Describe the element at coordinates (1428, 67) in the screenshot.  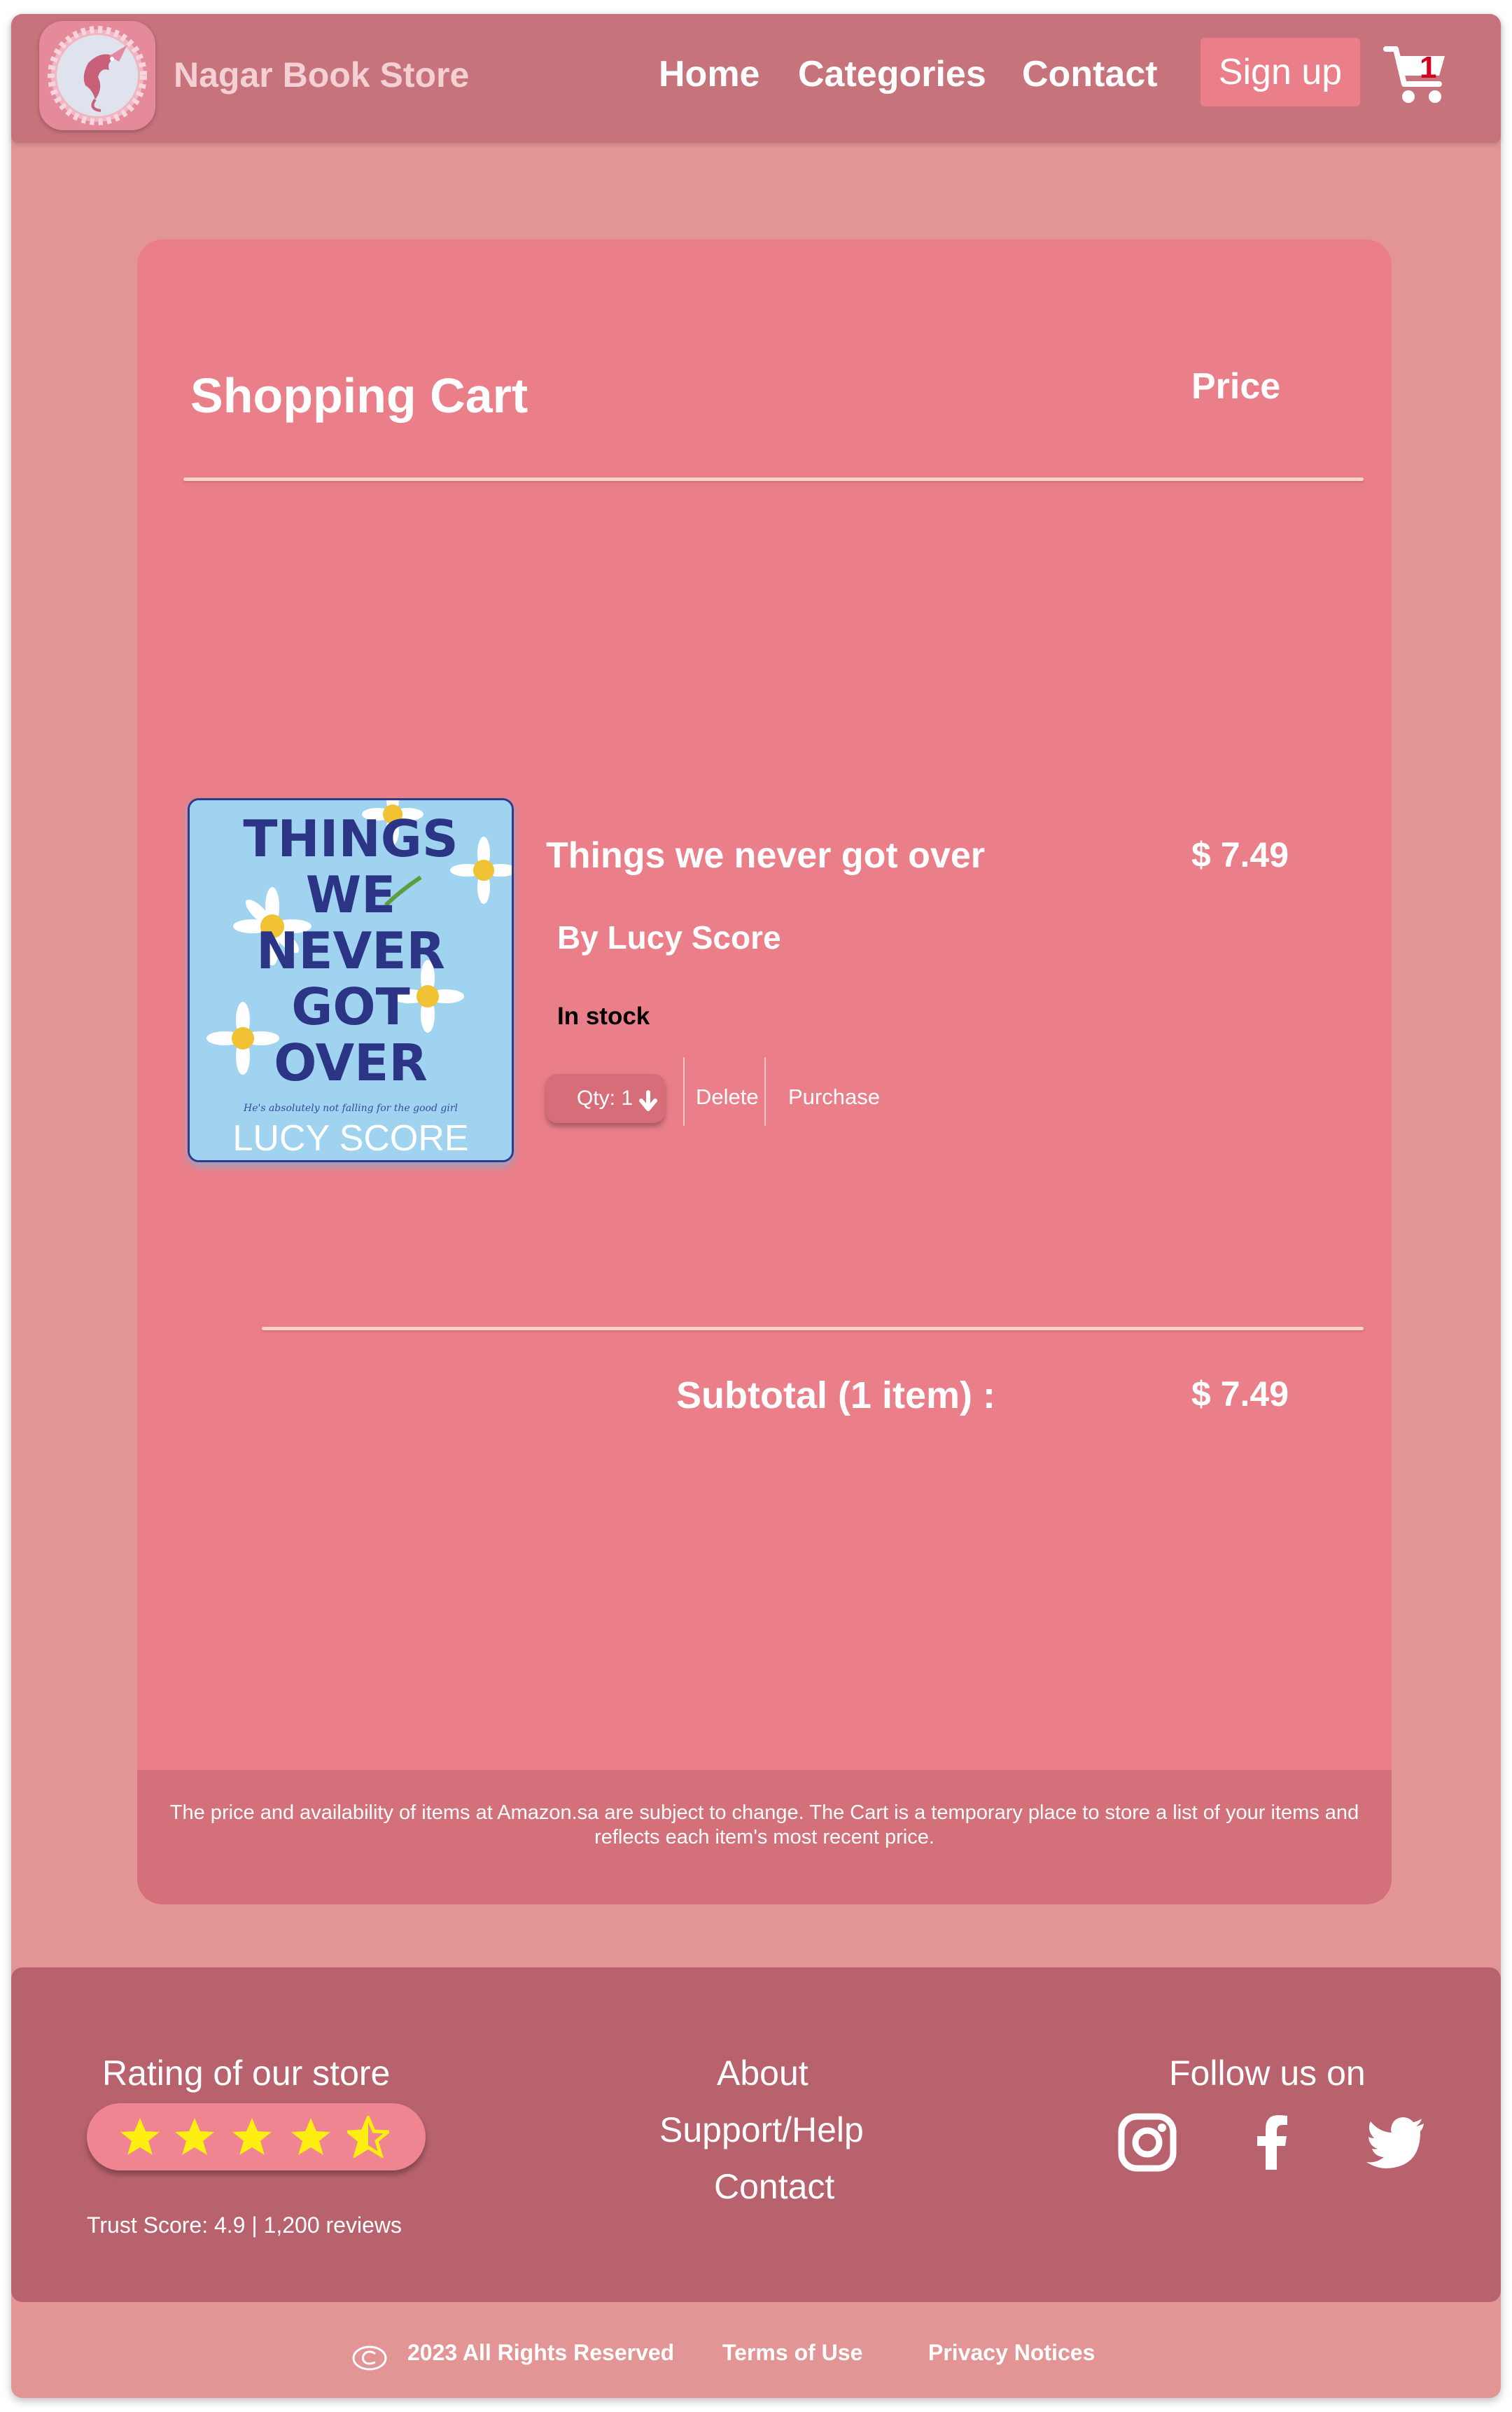
I see `cart-count-badge: 1` at that location.